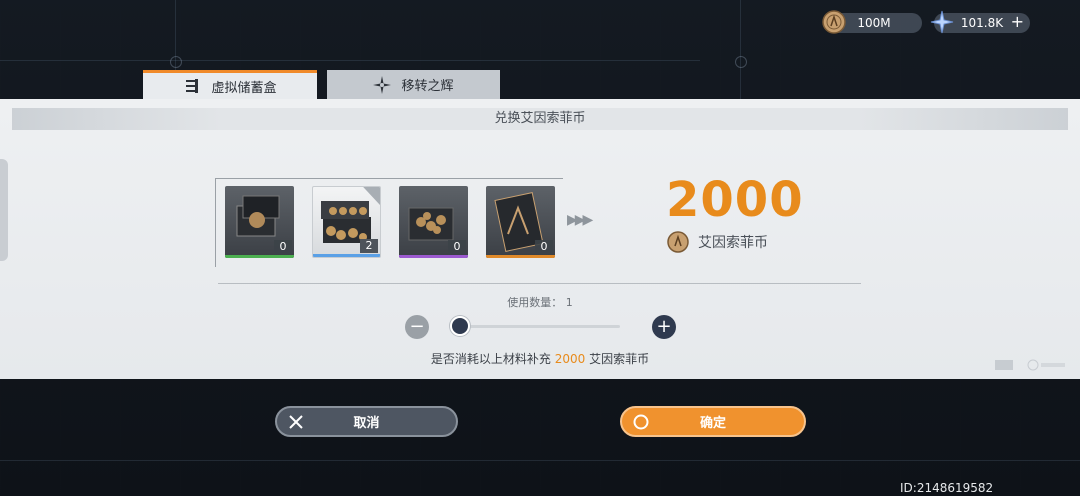  Describe the element at coordinates (540, 119) in the screenshot. I see `panel-title: 兑换艾因索菲币` at that location.